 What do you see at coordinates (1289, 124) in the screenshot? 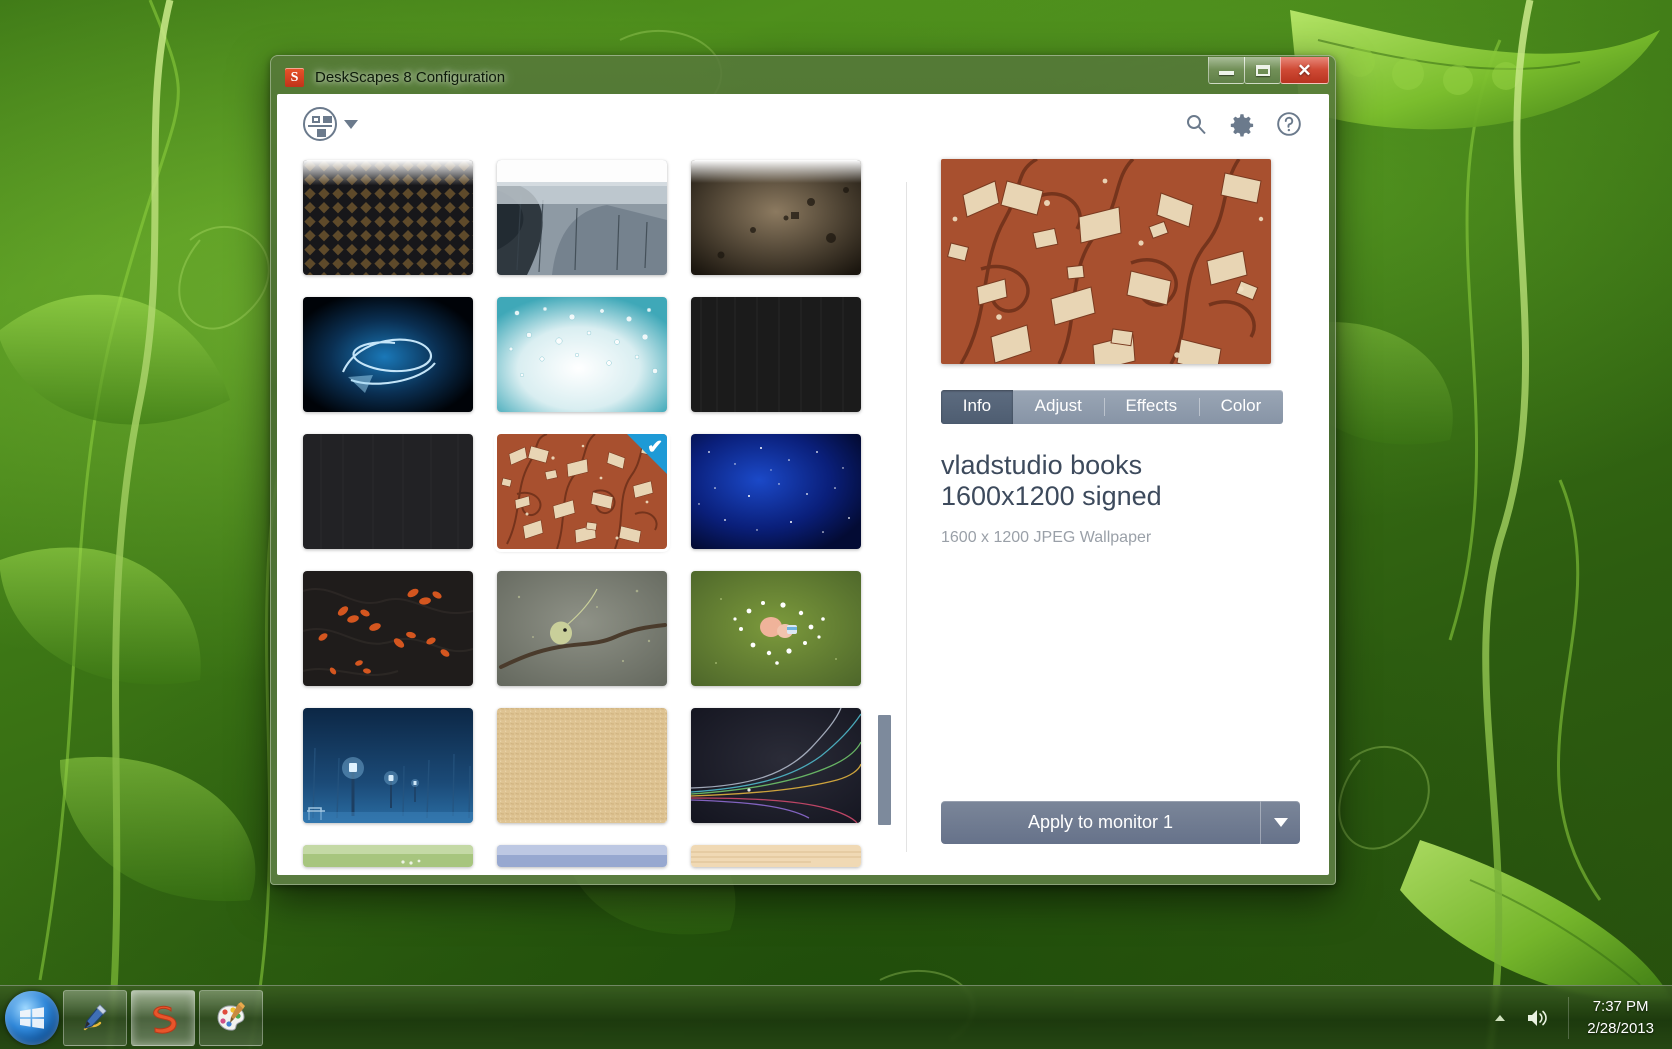
I see `help-icon` at bounding box center [1289, 124].